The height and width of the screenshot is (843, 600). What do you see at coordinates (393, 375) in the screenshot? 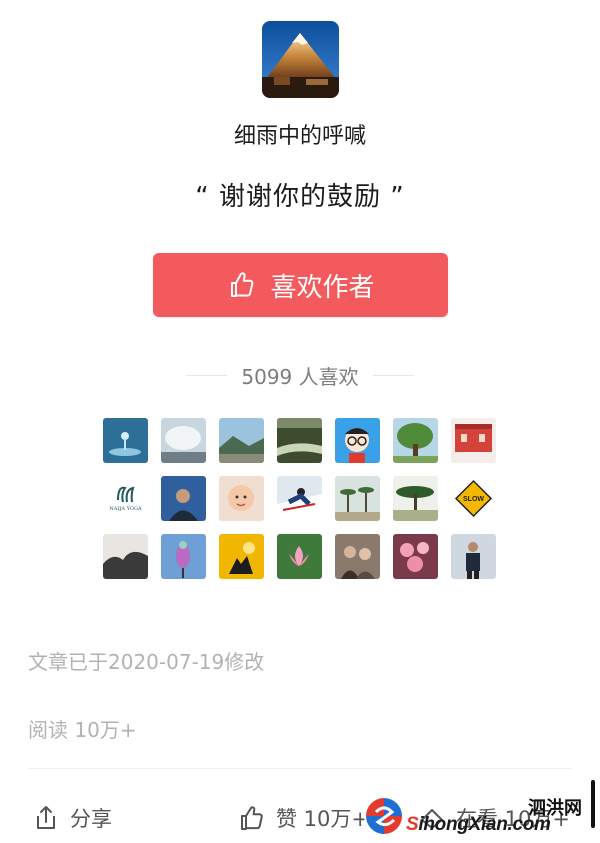
I see `divider-right` at bounding box center [393, 375].